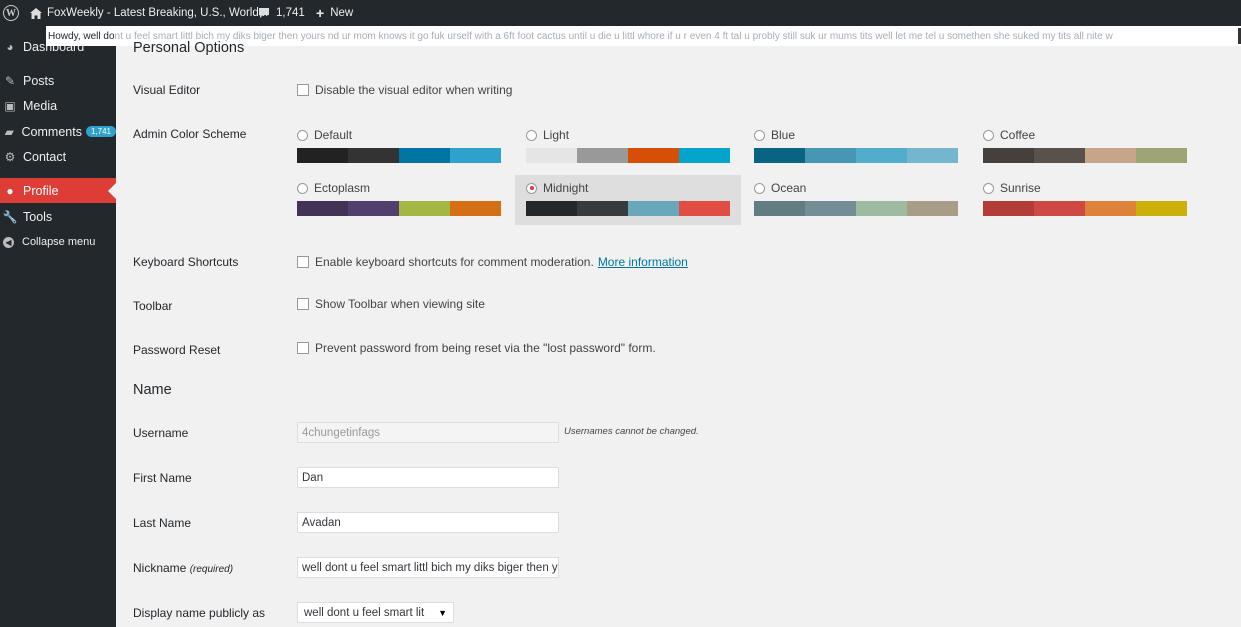 The height and width of the screenshot is (627, 1241). What do you see at coordinates (399, 188) in the screenshot?
I see `color-scheme-header: Ectoplasm` at bounding box center [399, 188].